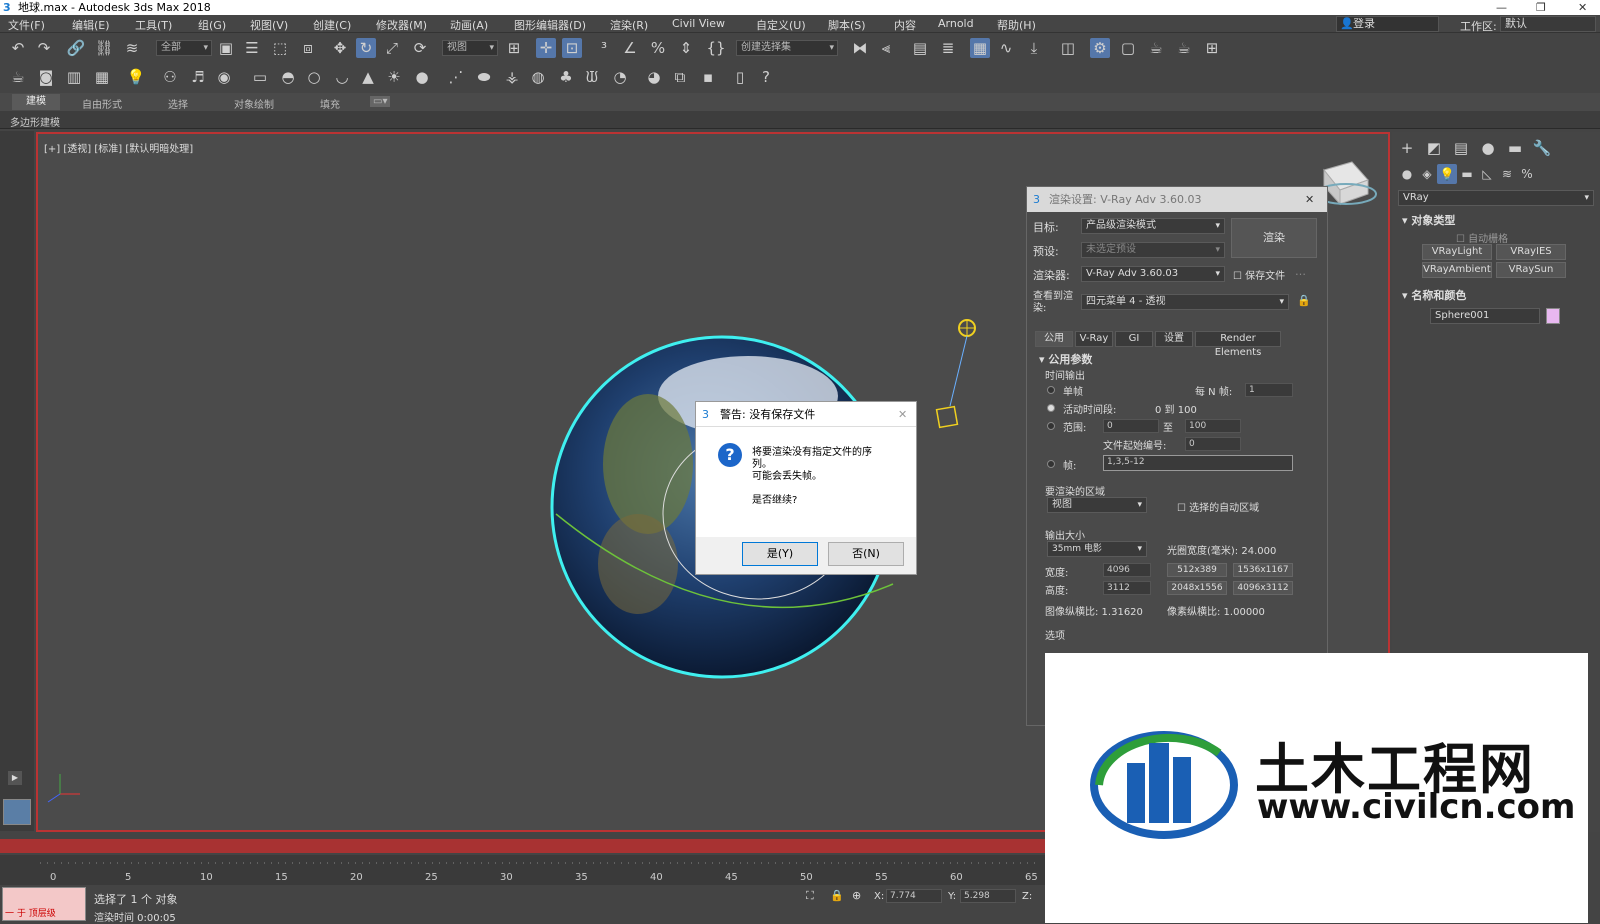  Describe the element at coordinates (1485, 316) in the screenshot. I see `object-name-input: Sphere001` at that location.